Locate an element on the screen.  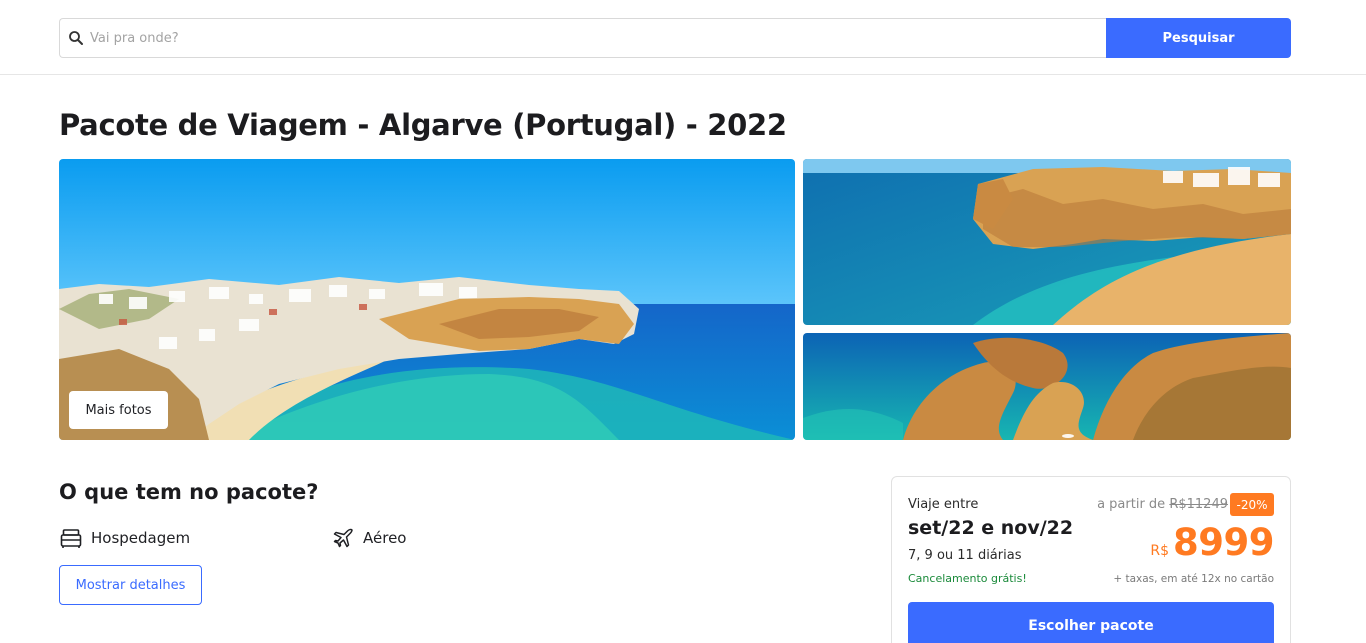
package-section-title: O que tem no pacote? is located at coordinates (189, 492).